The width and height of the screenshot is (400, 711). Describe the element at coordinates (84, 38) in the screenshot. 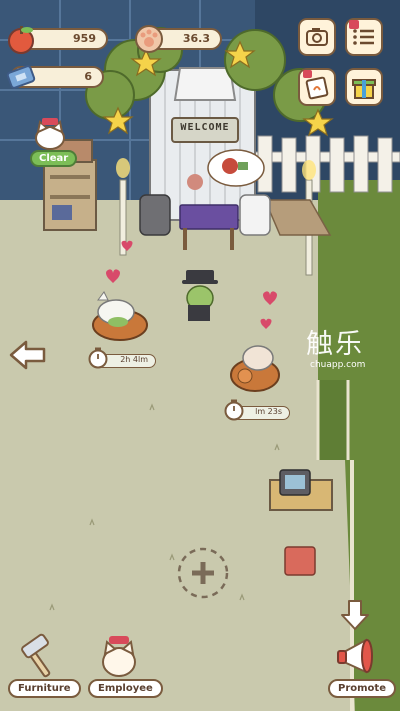

I see `apples-value: 959` at that location.